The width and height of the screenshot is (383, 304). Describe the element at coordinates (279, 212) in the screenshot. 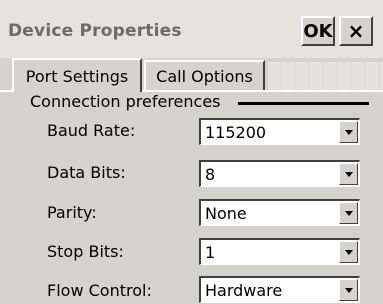

I see `parity-dropdown: None` at that location.